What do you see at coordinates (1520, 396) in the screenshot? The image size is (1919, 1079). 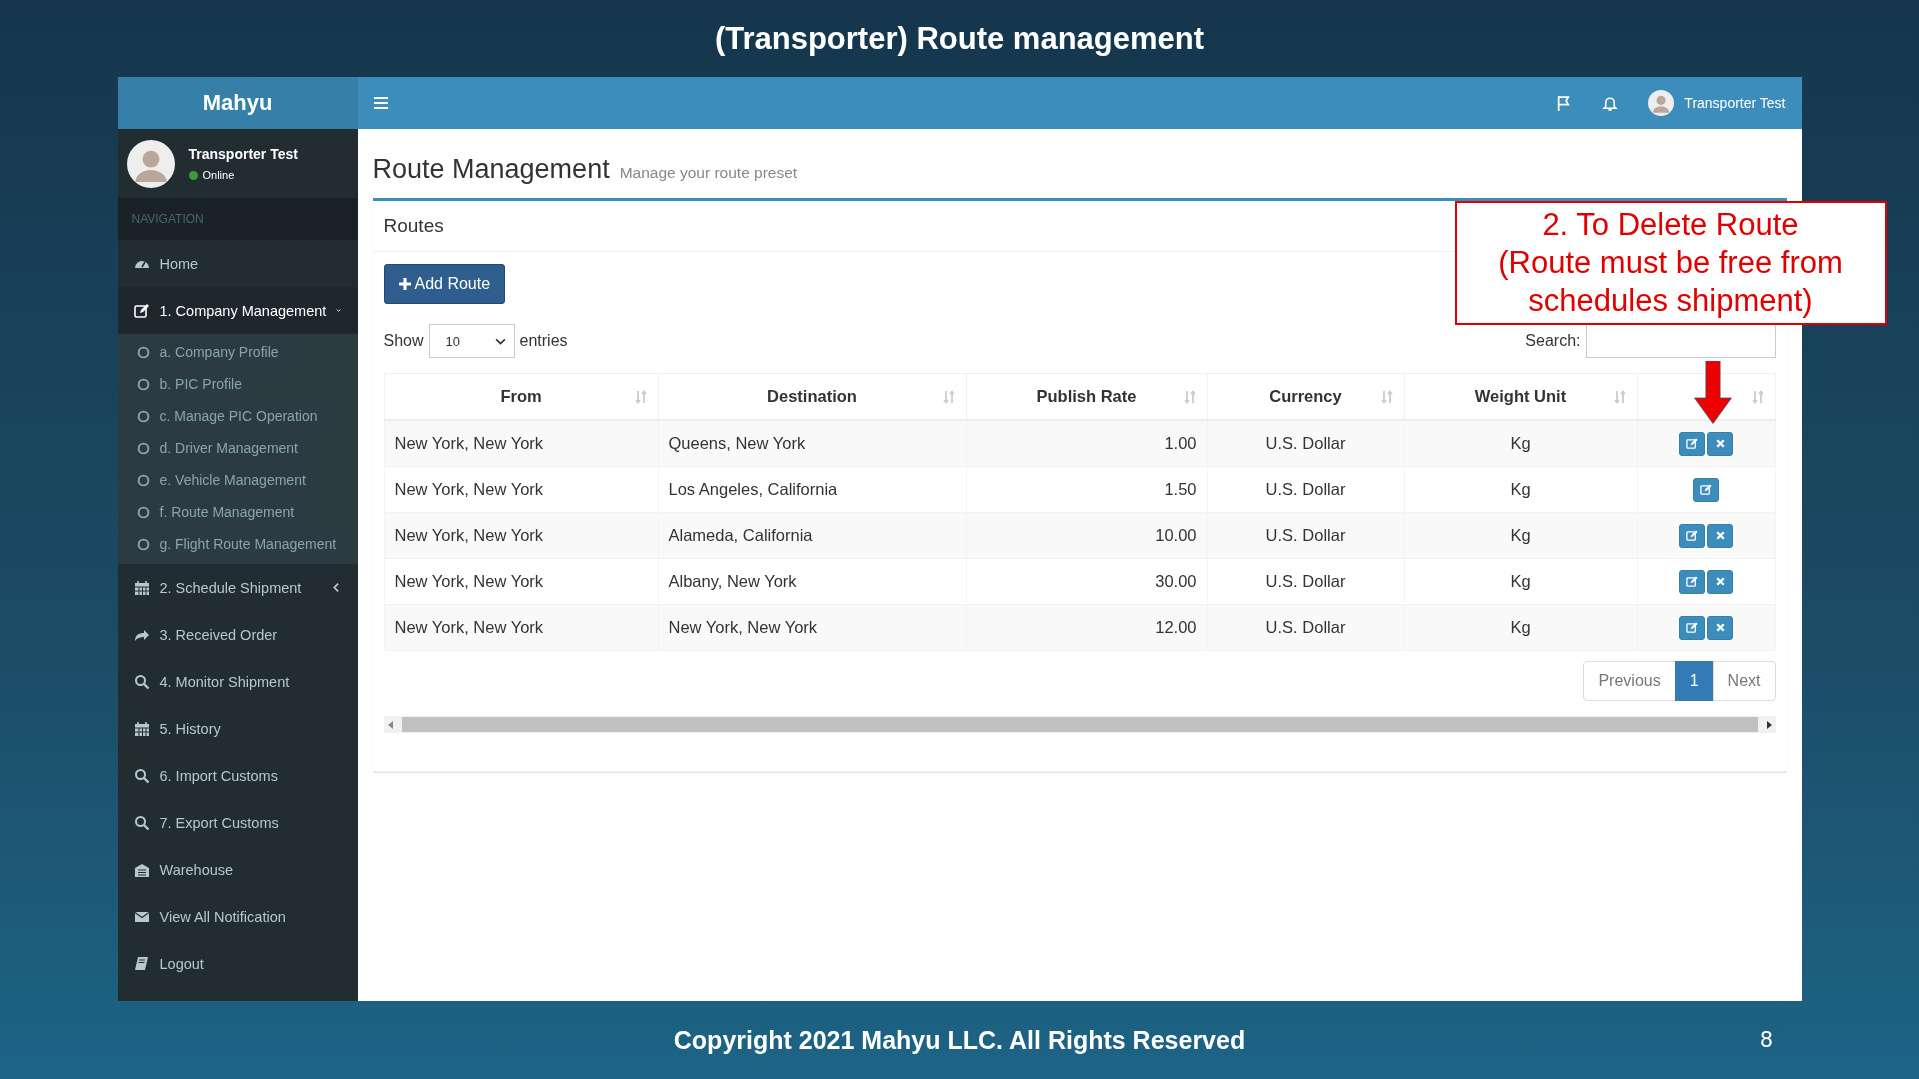 I see `column-header: Weight Unit` at bounding box center [1520, 396].